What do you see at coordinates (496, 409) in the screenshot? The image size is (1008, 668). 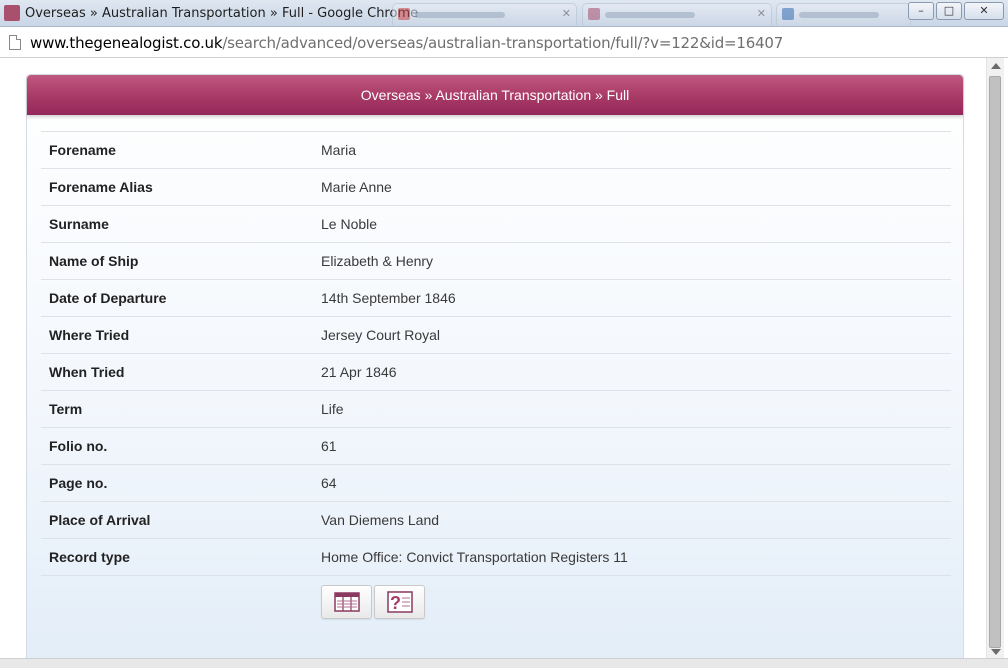 I see `record-row-term: Term Life` at bounding box center [496, 409].